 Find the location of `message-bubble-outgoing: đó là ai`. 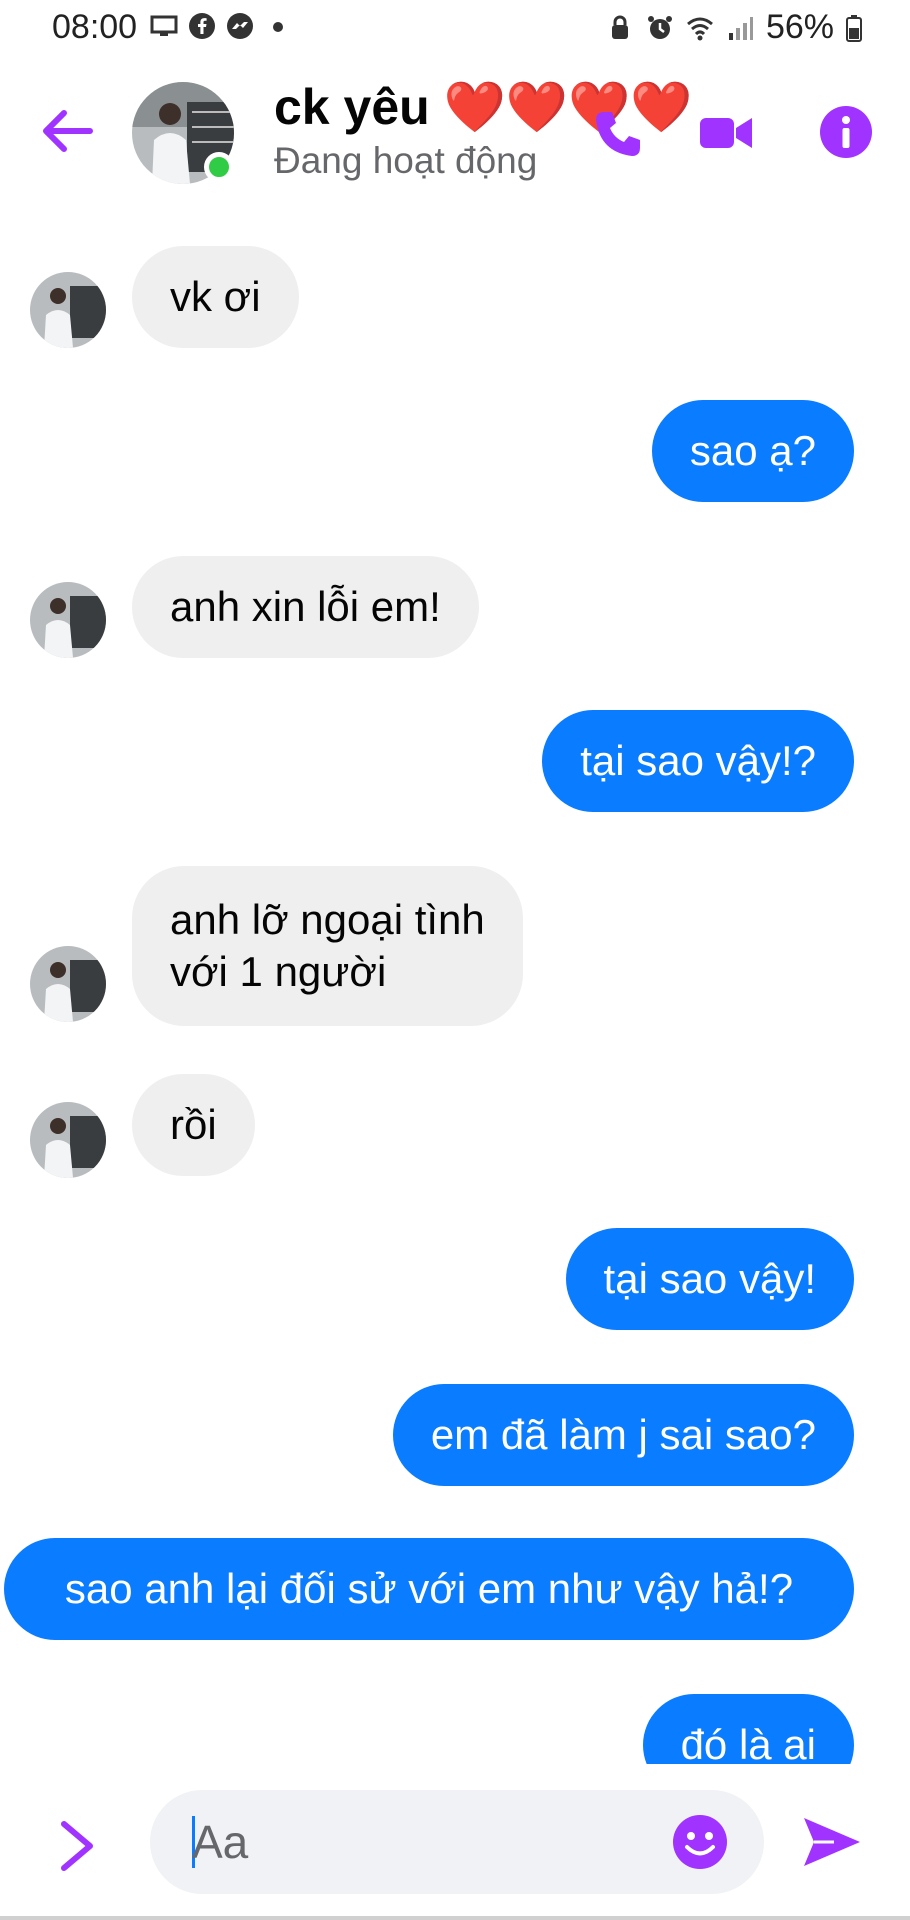

message-bubble-outgoing: đó là ai is located at coordinates (748, 1729).